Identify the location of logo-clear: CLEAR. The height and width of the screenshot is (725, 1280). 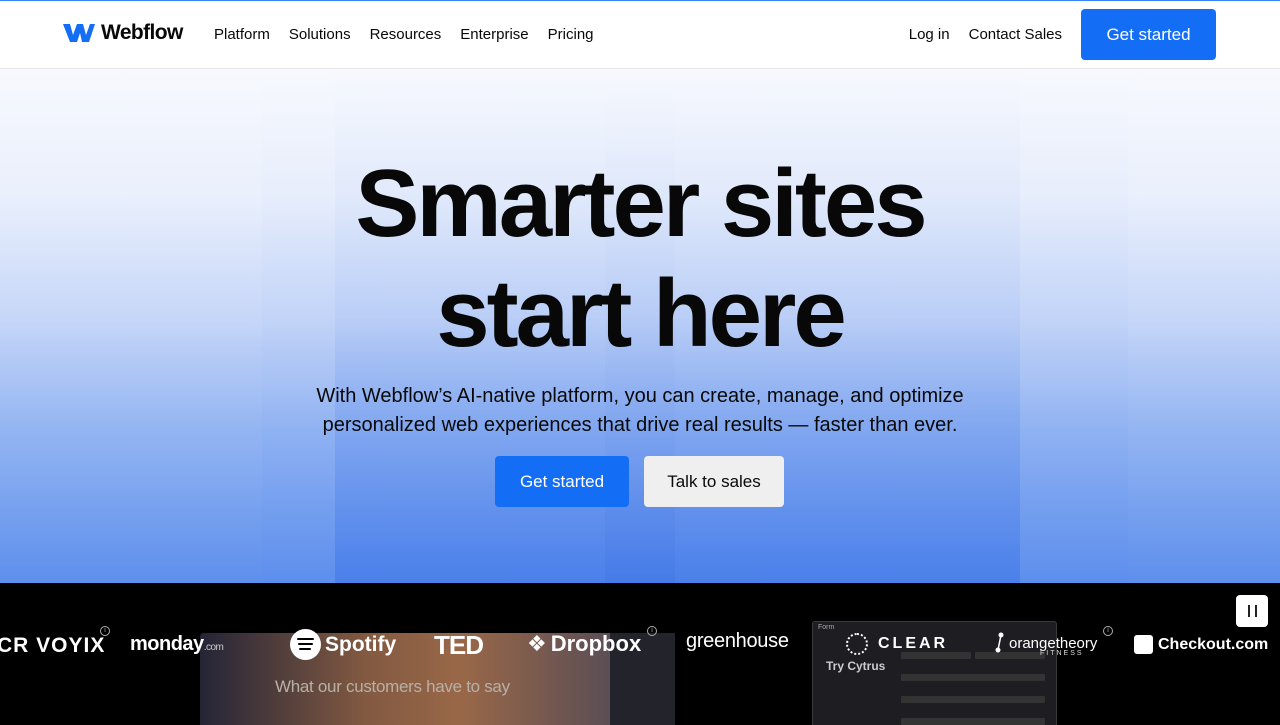
(897, 644).